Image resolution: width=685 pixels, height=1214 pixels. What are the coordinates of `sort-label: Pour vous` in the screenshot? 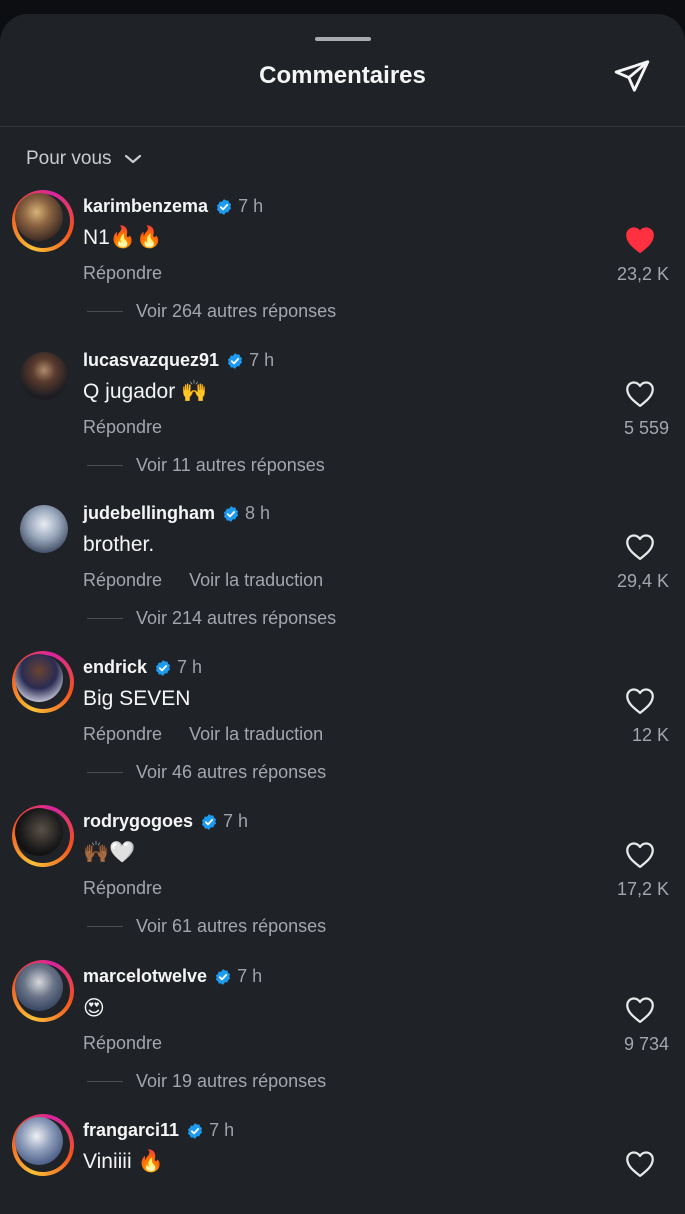 It's located at (69, 158).